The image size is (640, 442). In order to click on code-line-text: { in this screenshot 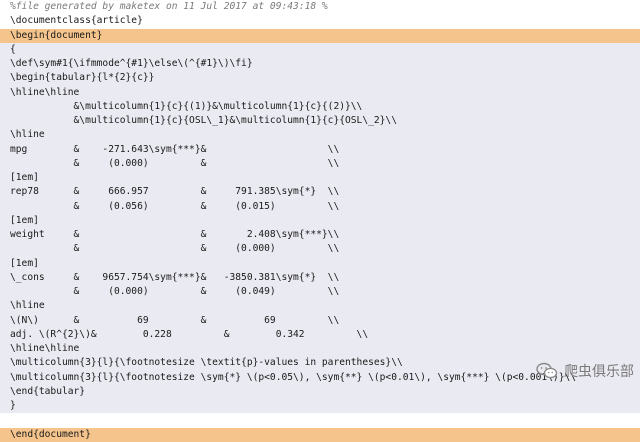, I will do `click(13, 49)`.